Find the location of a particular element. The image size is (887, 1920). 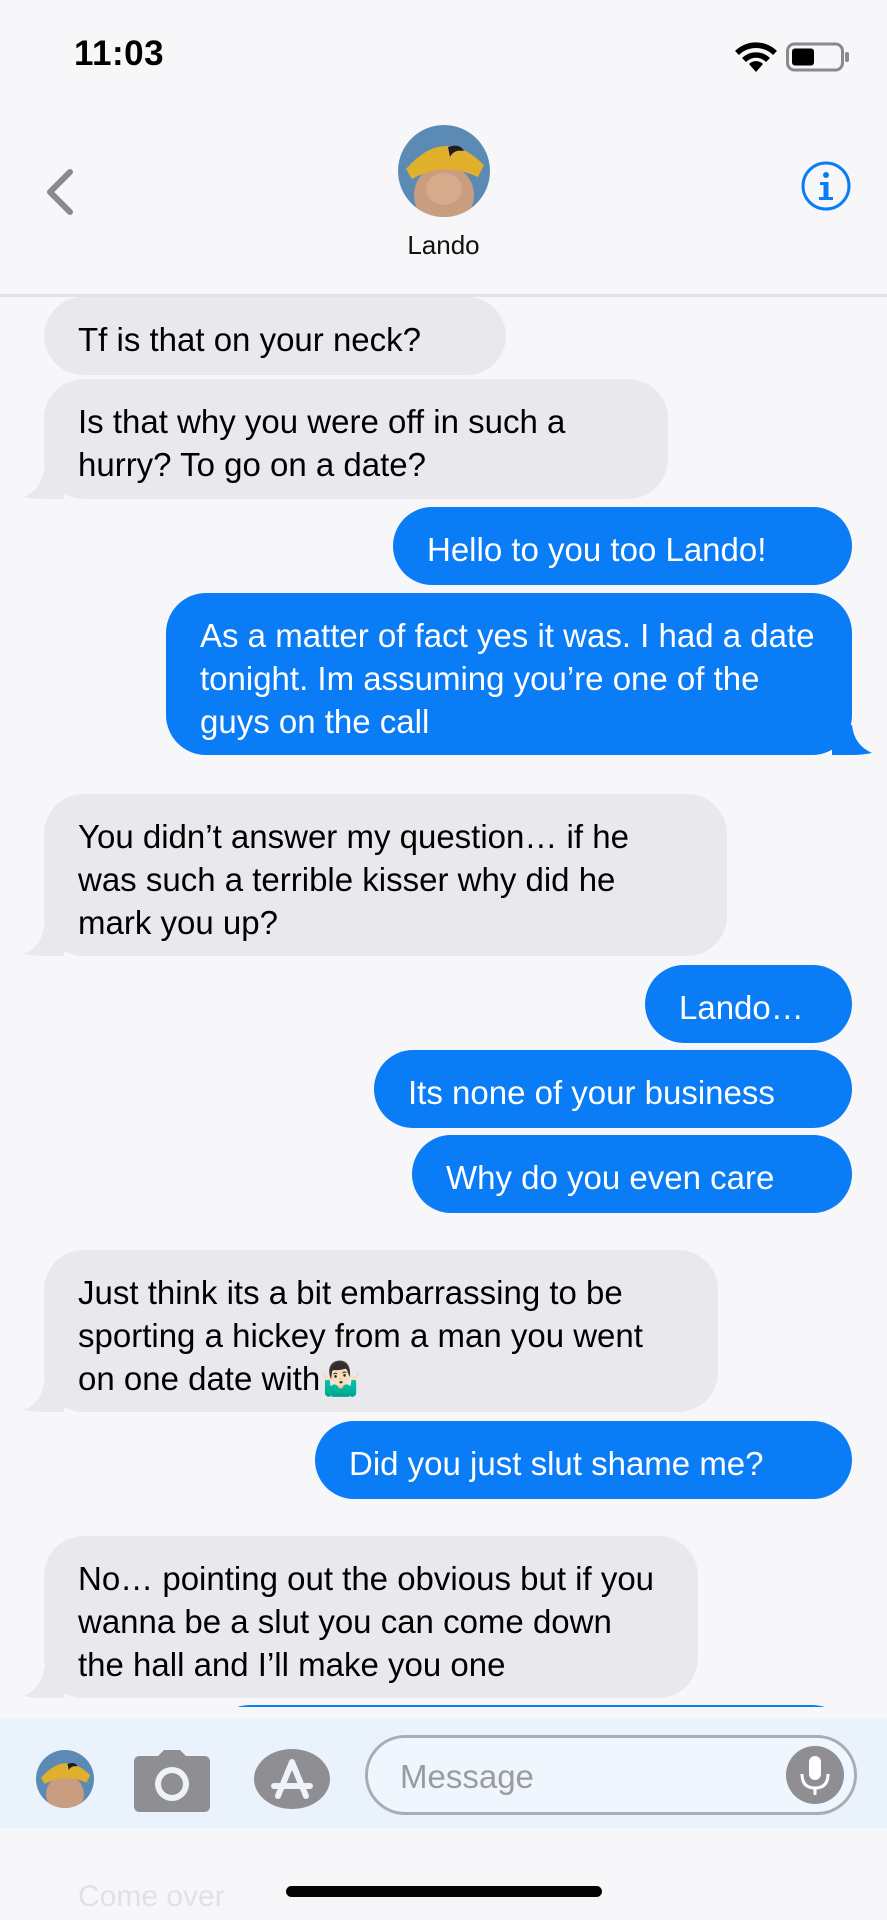

message-input-bar: Message is located at coordinates (443, 1773).